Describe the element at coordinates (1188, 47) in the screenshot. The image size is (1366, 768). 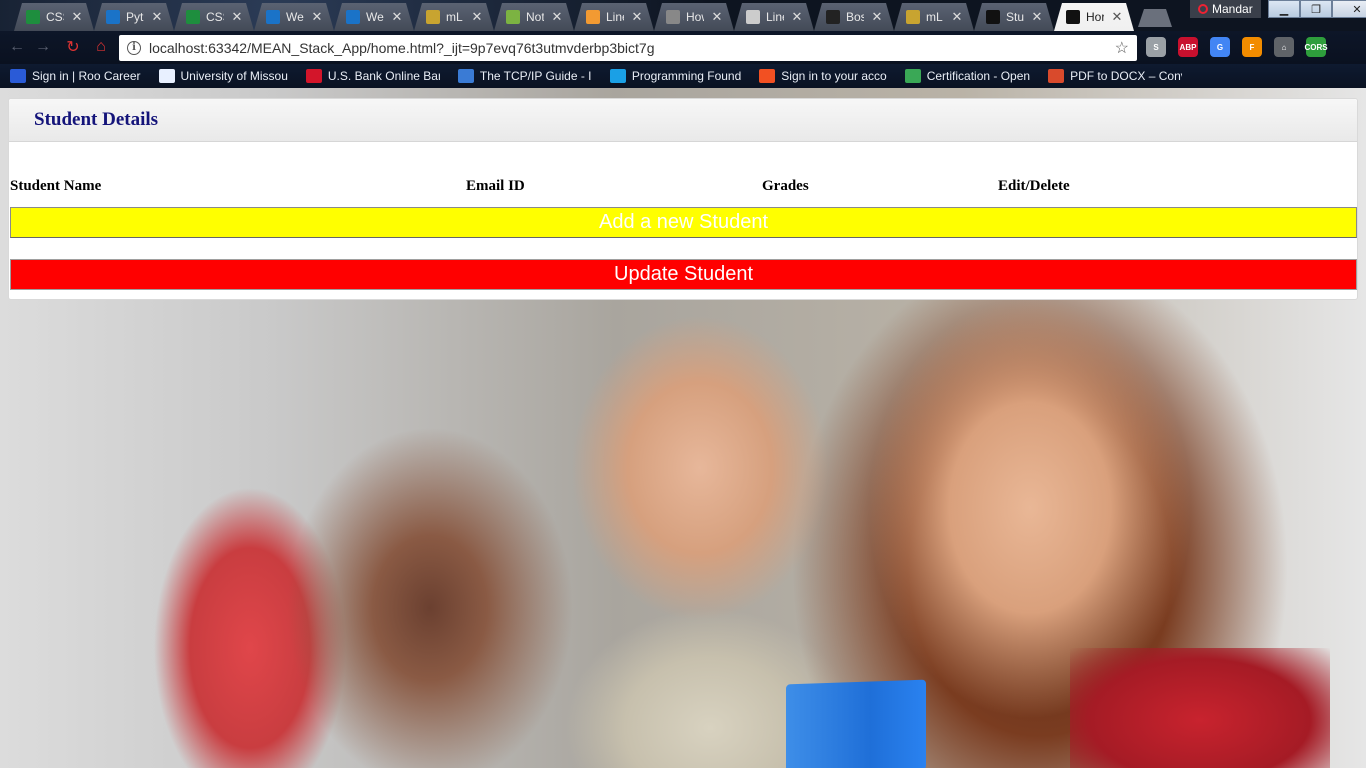
I see `adblock-icon: ABP` at that location.